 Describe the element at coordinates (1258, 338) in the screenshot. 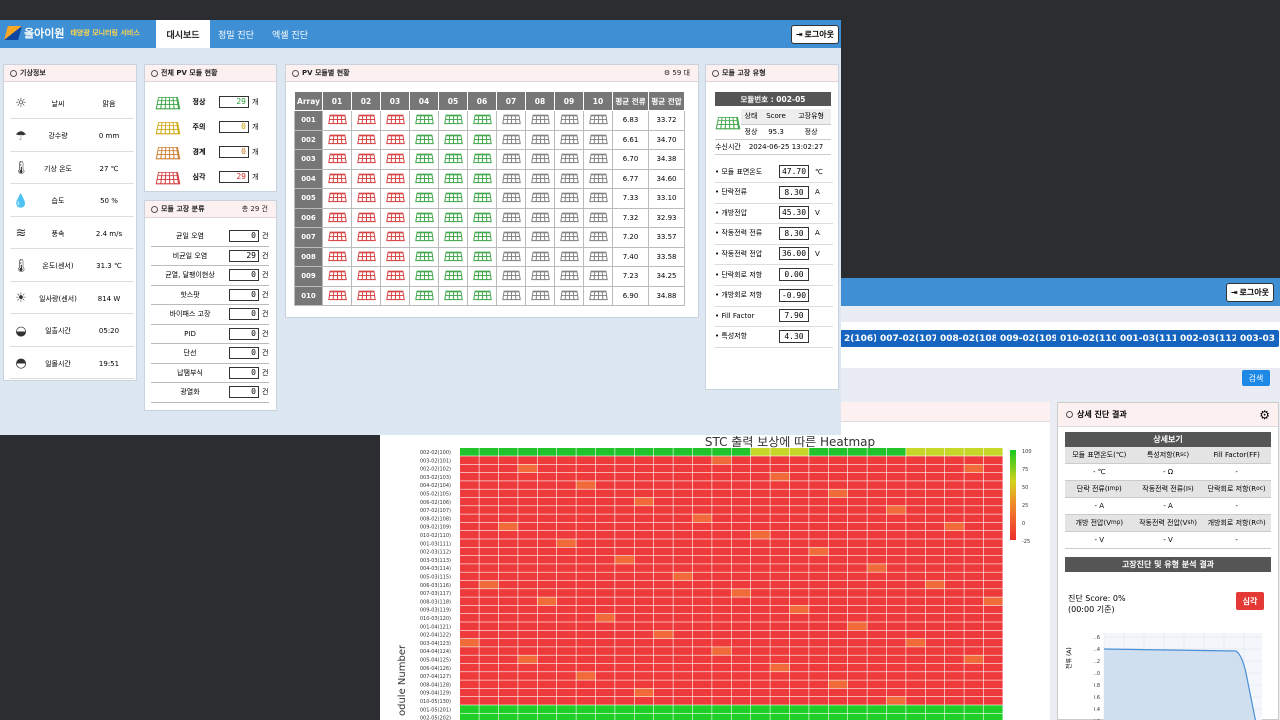

I see `module-button: 003-03` at that location.